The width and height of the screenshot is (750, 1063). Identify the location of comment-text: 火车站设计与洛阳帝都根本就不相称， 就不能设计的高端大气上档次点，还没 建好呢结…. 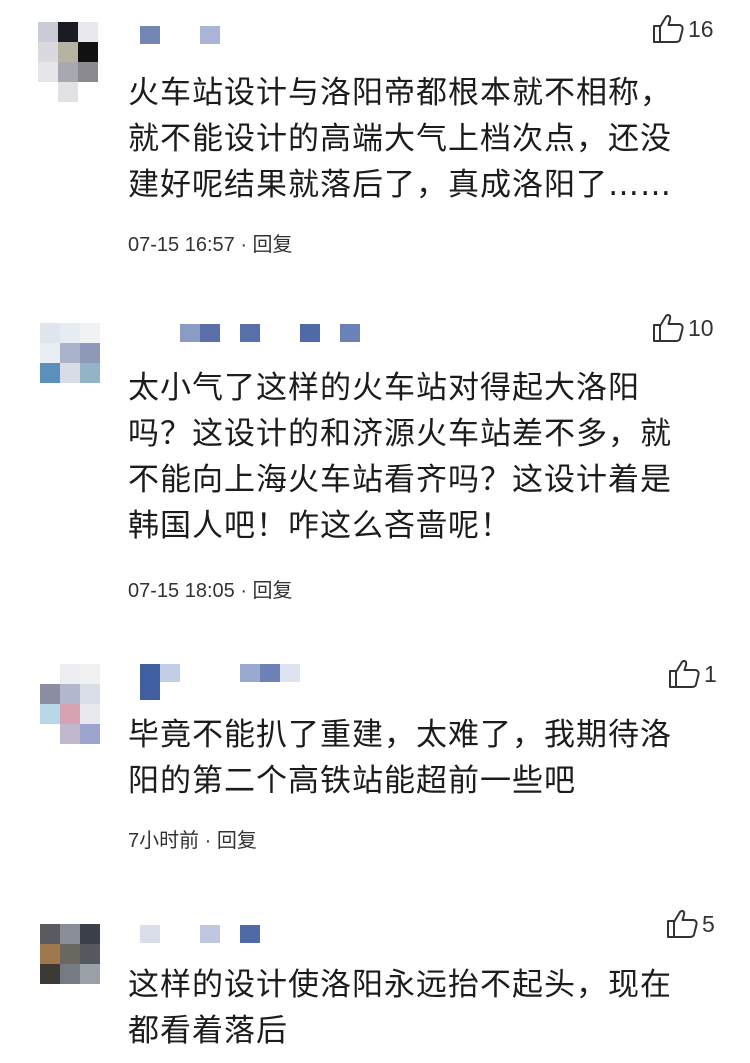
(400, 139).